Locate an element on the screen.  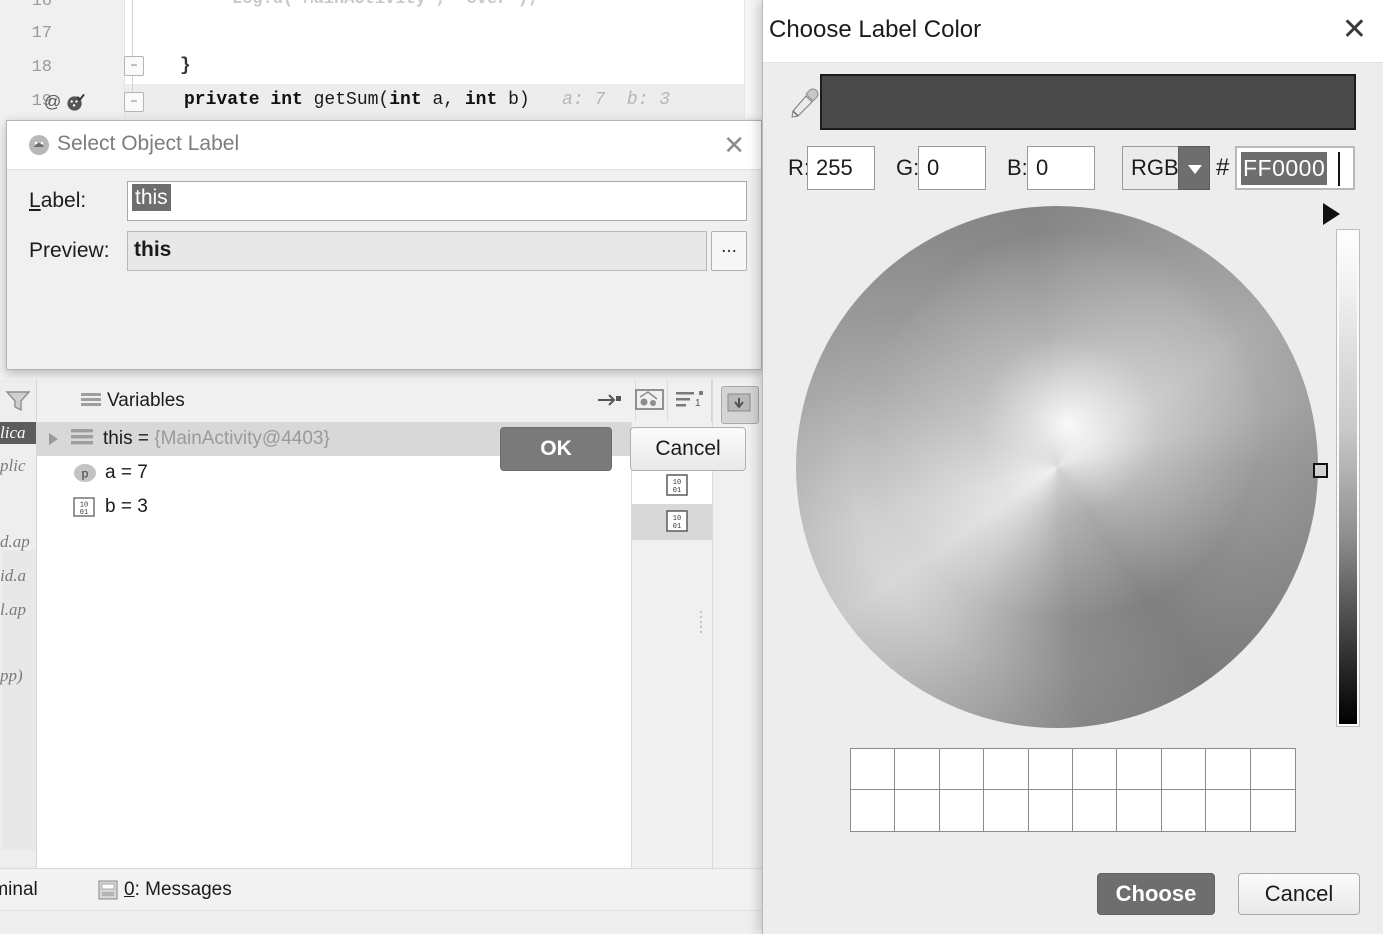
ghost-text: d.ap is located at coordinates (15, 541).